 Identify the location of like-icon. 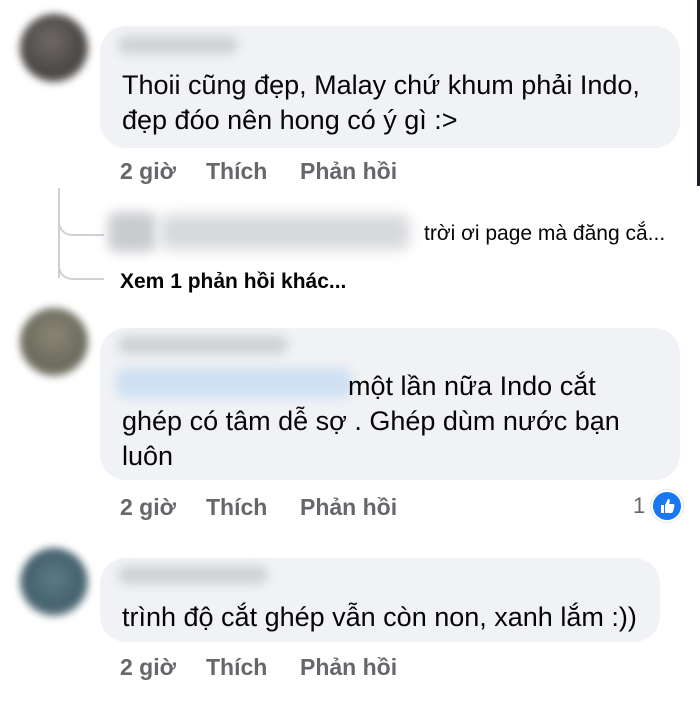
(667, 506).